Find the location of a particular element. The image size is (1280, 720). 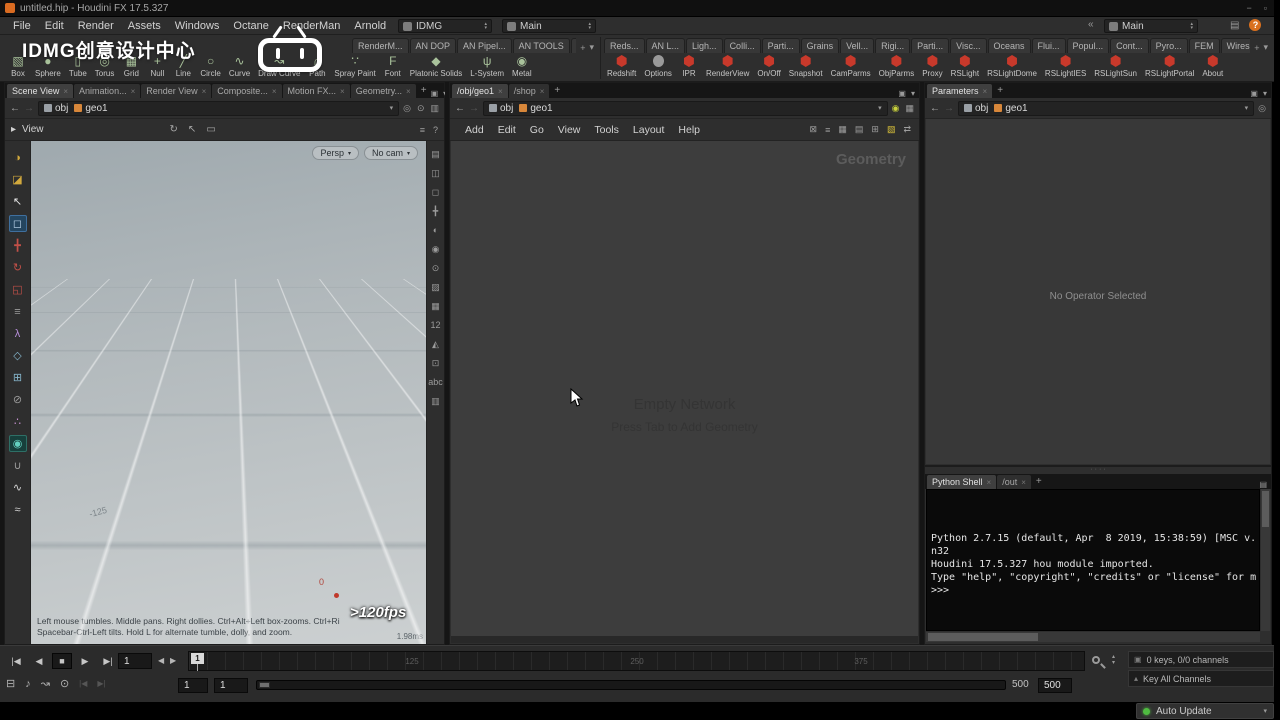

console-horizontal-scrollbar is located at coordinates (1093, 637).